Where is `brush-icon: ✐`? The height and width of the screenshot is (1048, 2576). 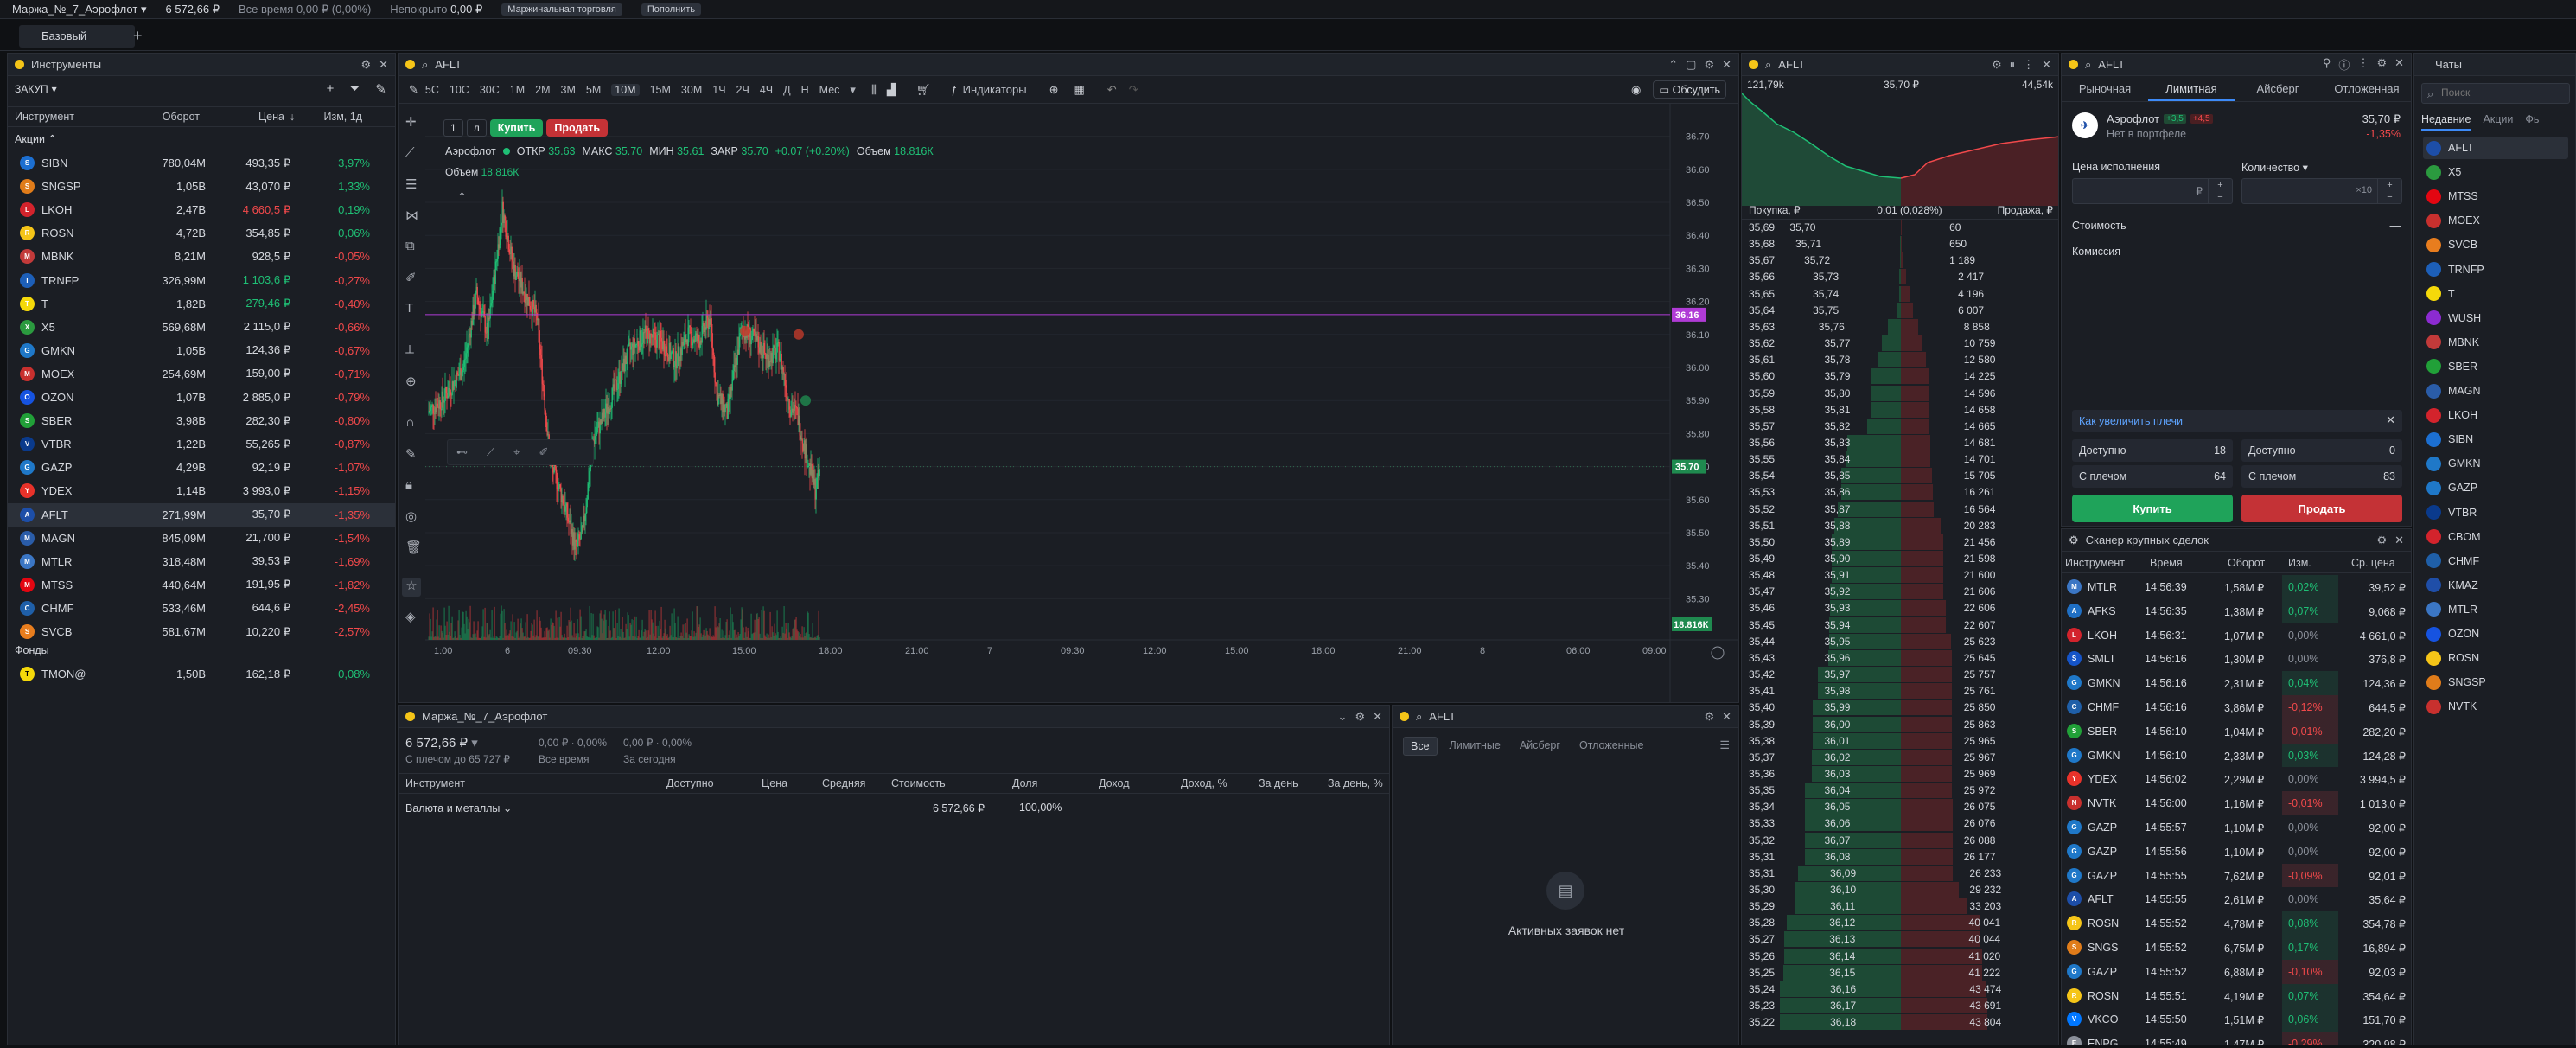 brush-icon: ✐ is located at coordinates (543, 452).